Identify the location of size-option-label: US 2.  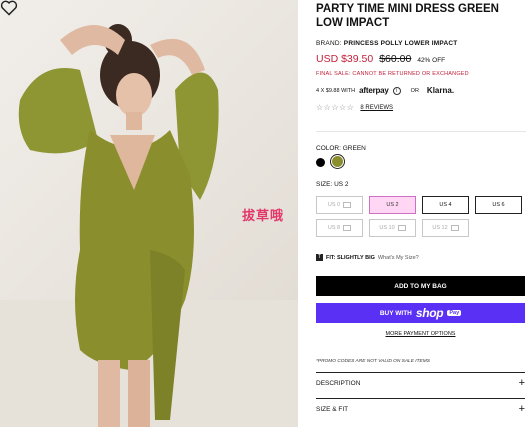
(392, 205).